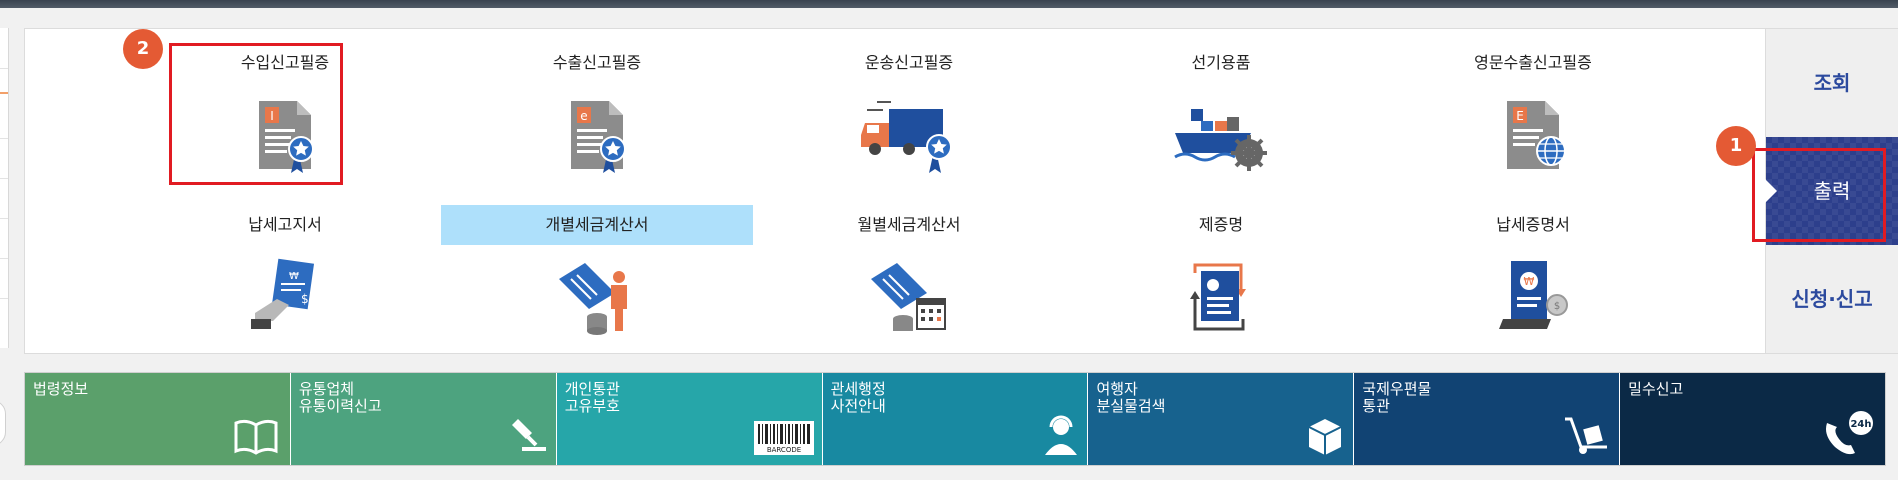 Image resolution: width=1898 pixels, height=480 pixels. I want to click on grid-item-label: 개별세금계산서, so click(597, 225).